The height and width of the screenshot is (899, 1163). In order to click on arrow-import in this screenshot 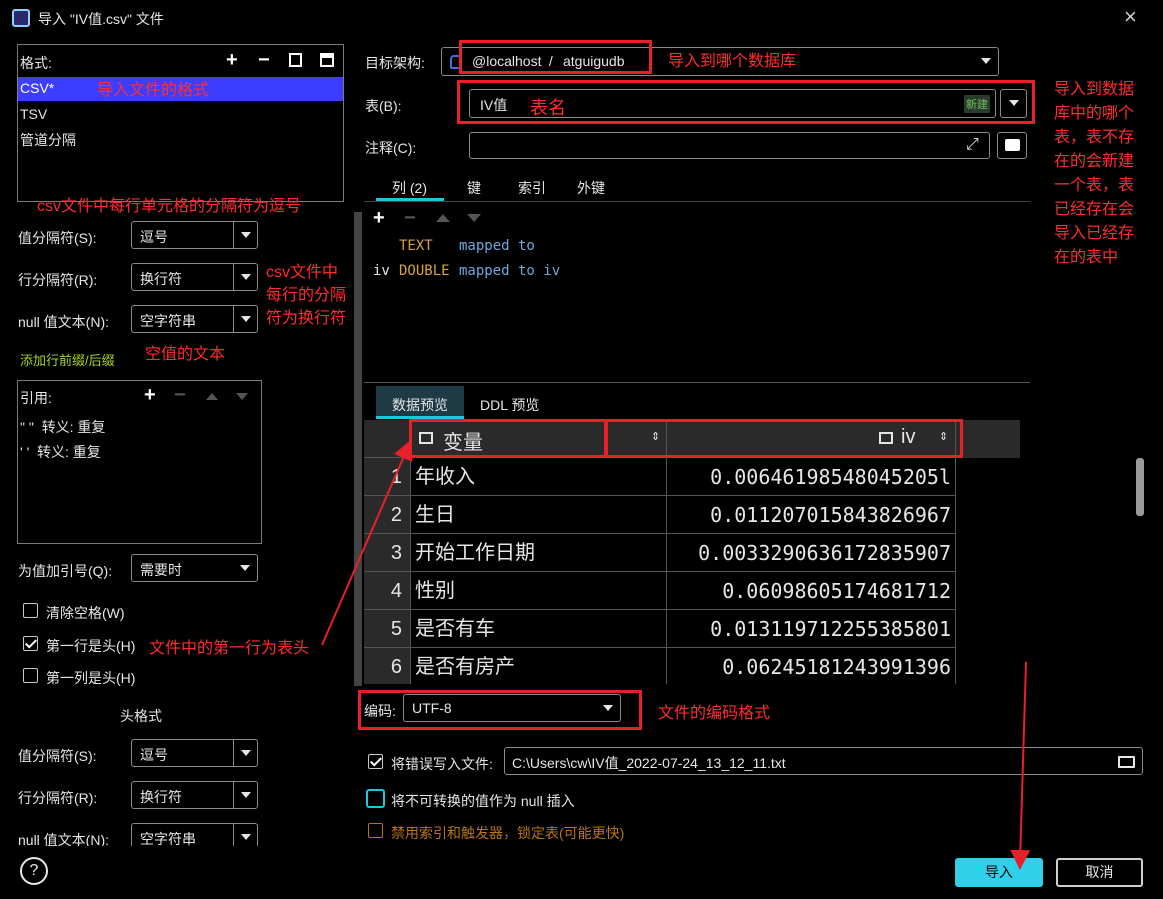, I will do `click(1020, 765)`.